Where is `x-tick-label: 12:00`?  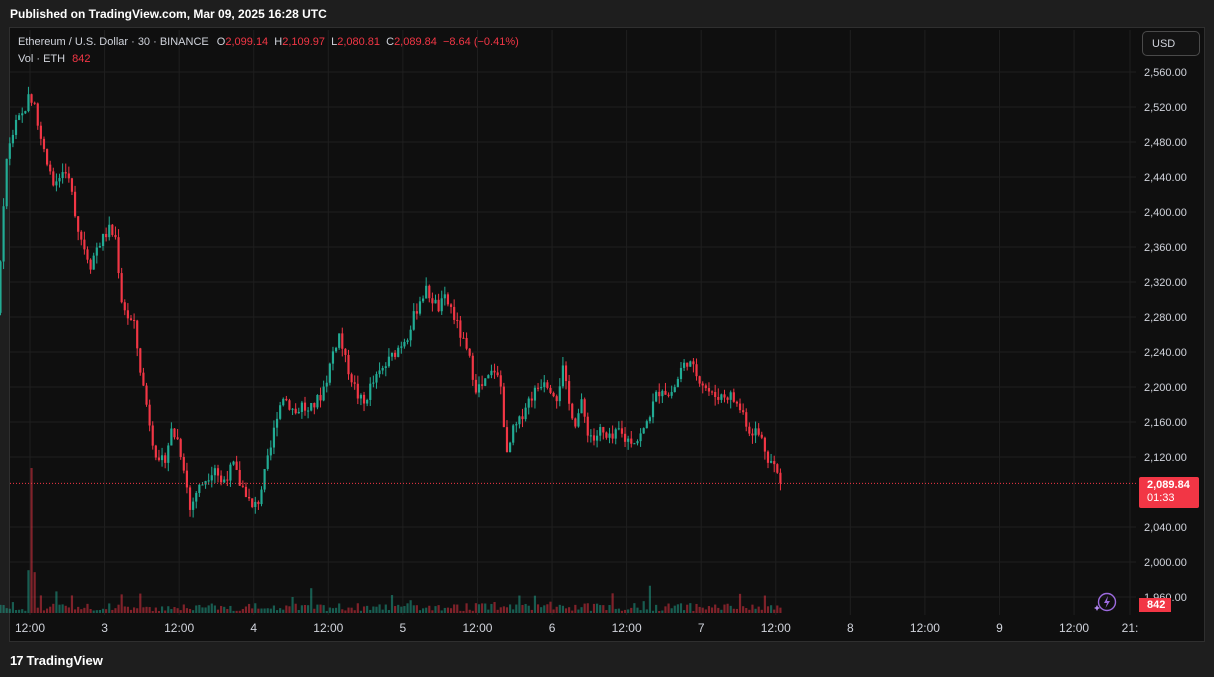 x-tick-label: 12:00 is located at coordinates (179, 628).